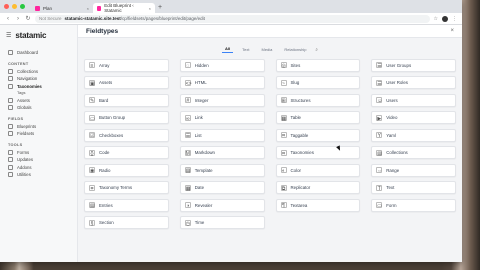 Image resolution: width=480 pixels, height=270 pixels. What do you see at coordinates (41, 168) in the screenshot?
I see `sidebar-item-addons: Addons` at bounding box center [41, 168].